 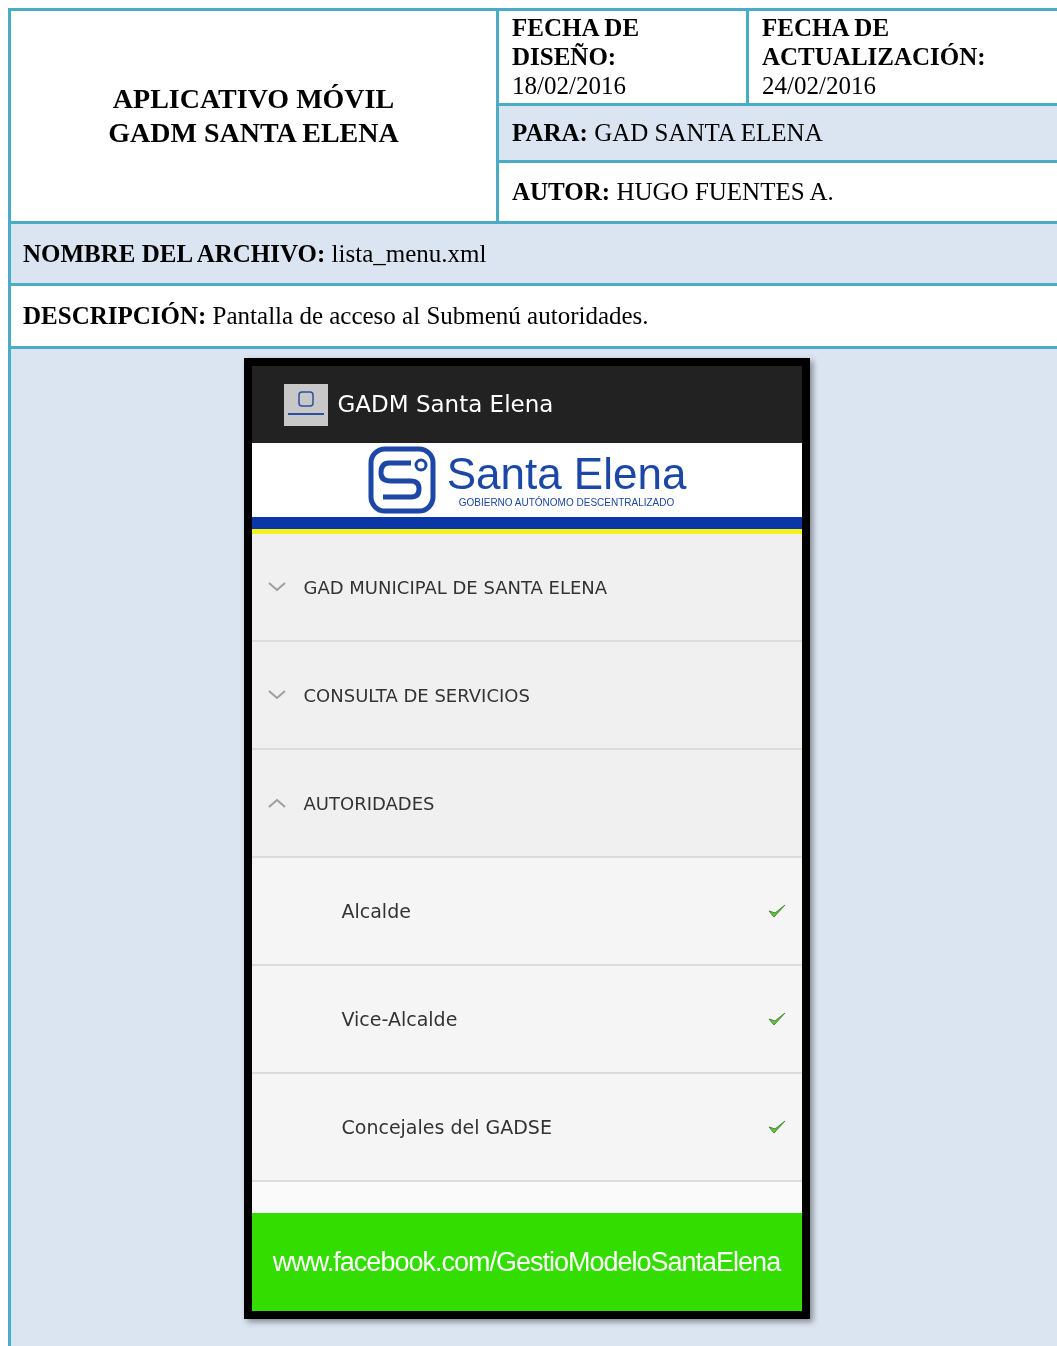 I want to click on recipient-text: PARA: GAD SANTA ELENA, so click(x=667, y=133).